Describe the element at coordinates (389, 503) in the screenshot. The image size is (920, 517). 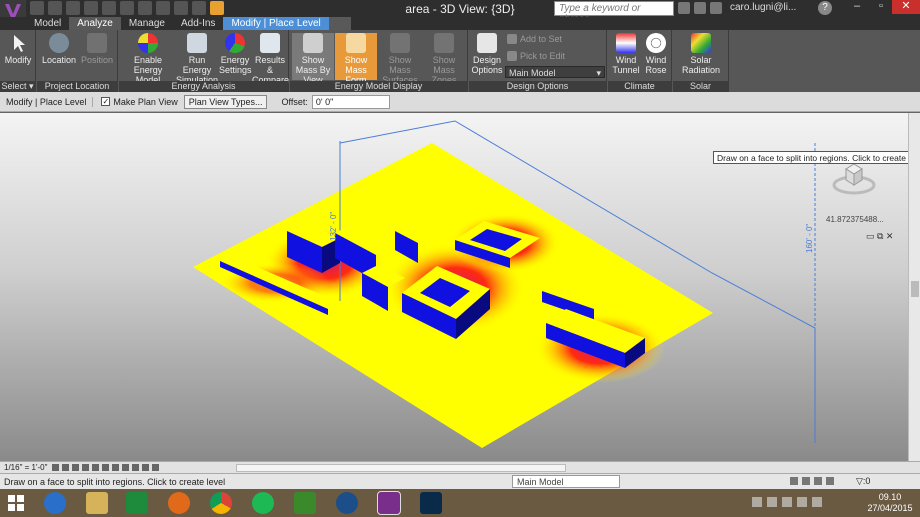
I see `revit-taskbar-icon` at that location.